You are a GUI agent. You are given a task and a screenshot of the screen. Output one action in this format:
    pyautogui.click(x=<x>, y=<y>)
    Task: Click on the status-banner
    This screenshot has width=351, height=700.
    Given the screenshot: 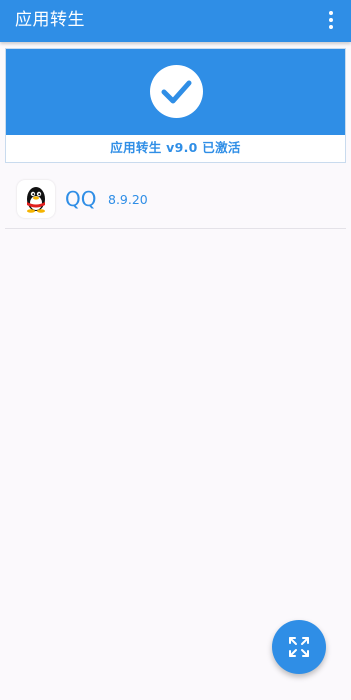 What is the action you would take?
    pyautogui.click(x=175, y=92)
    